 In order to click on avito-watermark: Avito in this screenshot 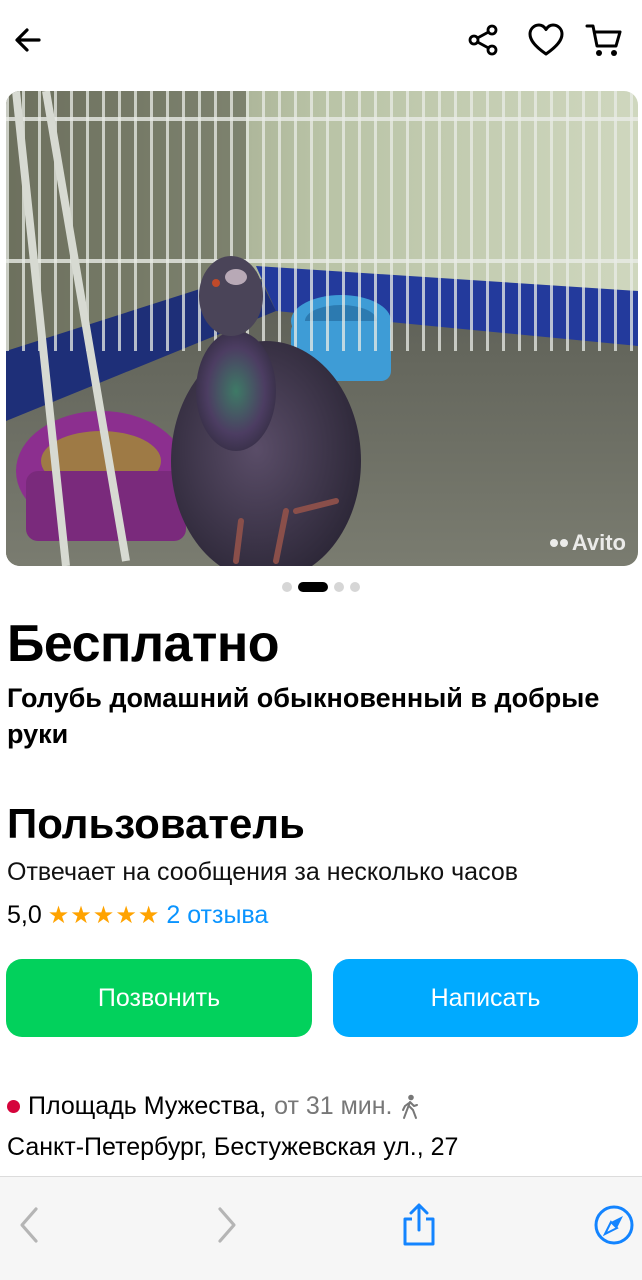, I will do `click(587, 543)`.